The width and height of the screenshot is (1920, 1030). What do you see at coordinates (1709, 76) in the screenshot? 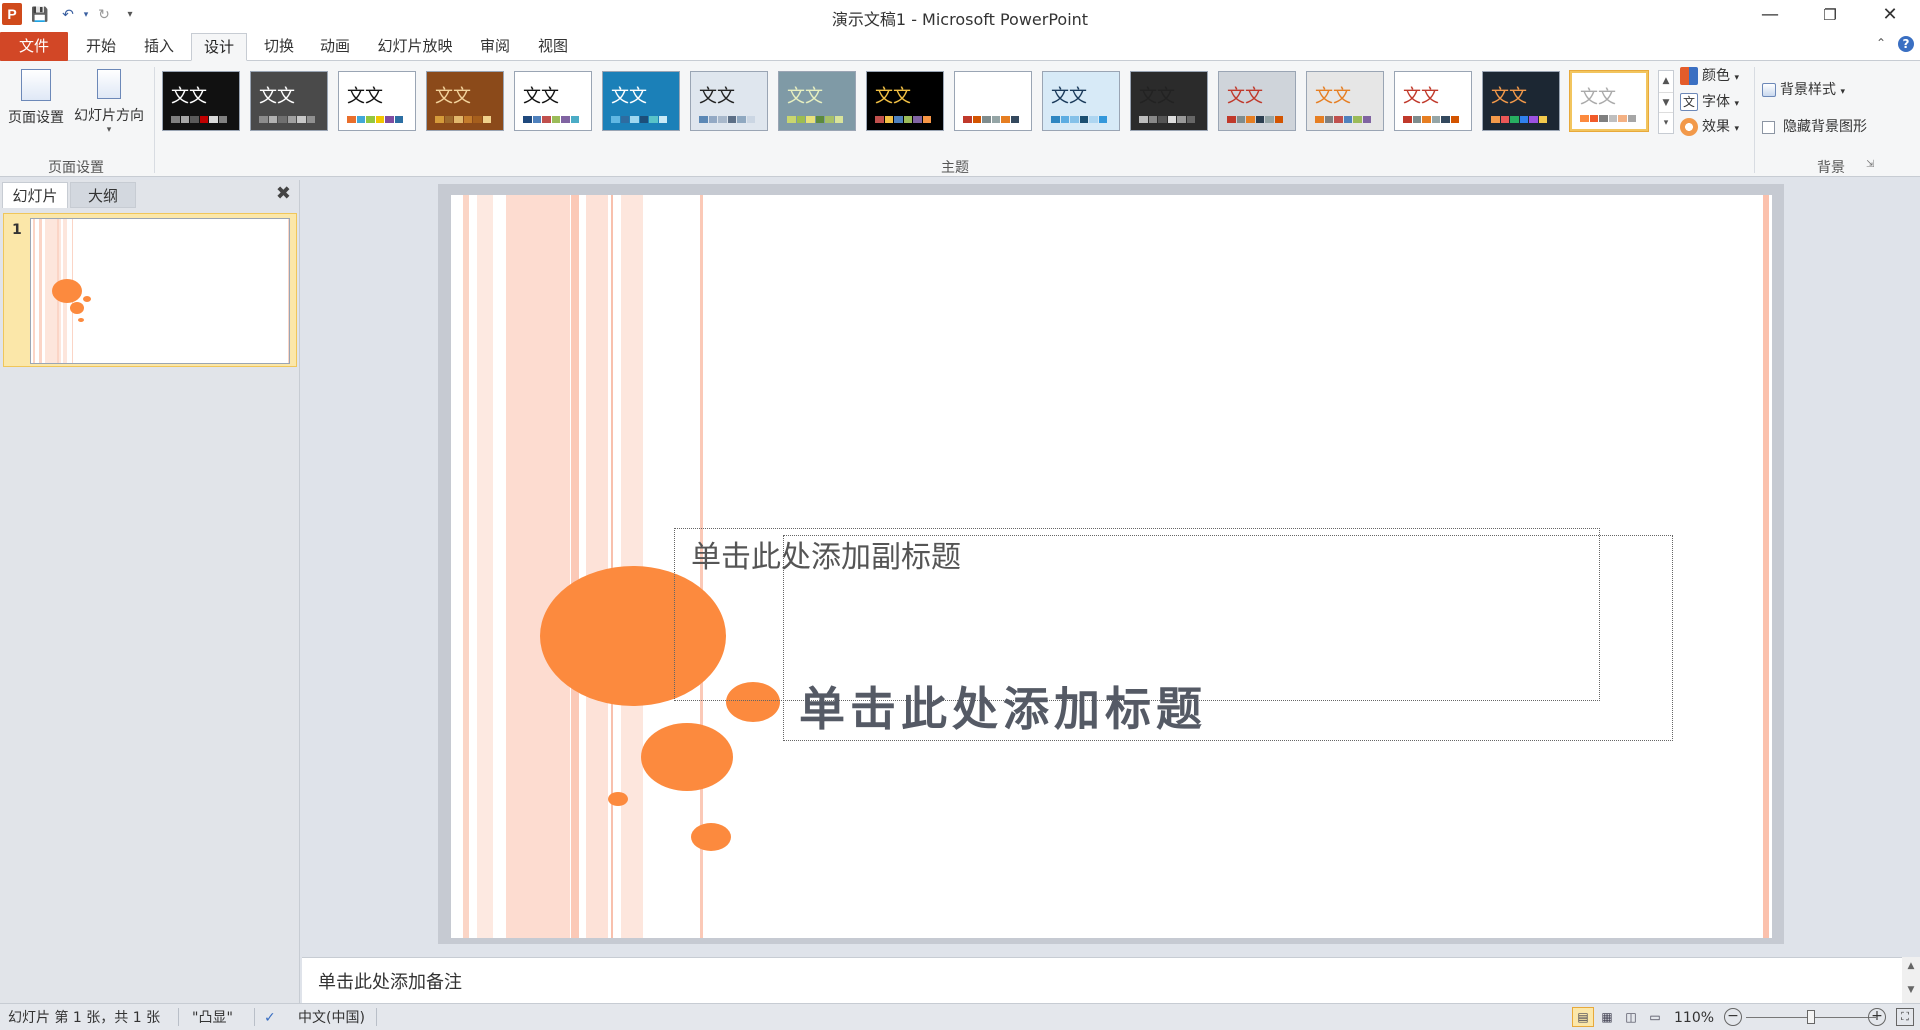
I see `theme-colors-button: 颜色 ▾` at bounding box center [1709, 76].